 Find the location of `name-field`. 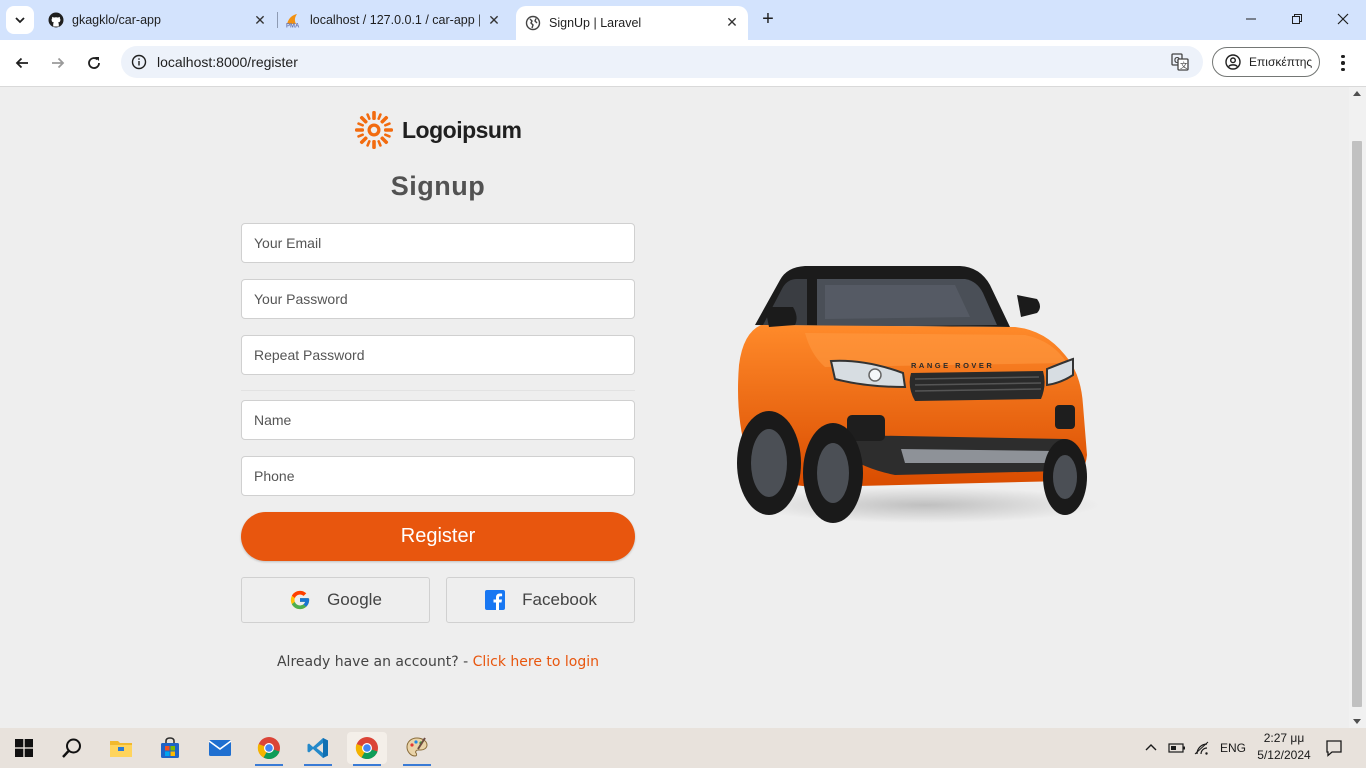

name-field is located at coordinates (438, 420).